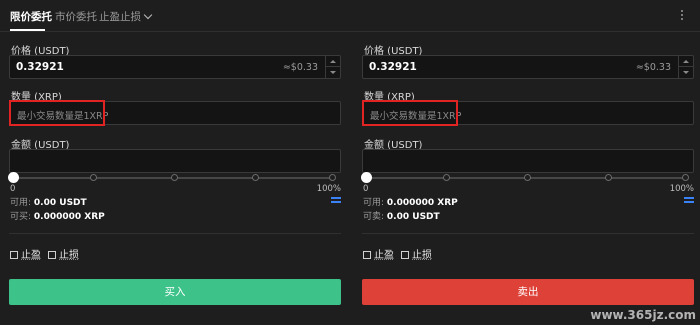 Image resolution: width=700 pixels, height=325 pixels. Describe the element at coordinates (21, 217) in the screenshot. I see `can-buy-label: 可买:` at that location.